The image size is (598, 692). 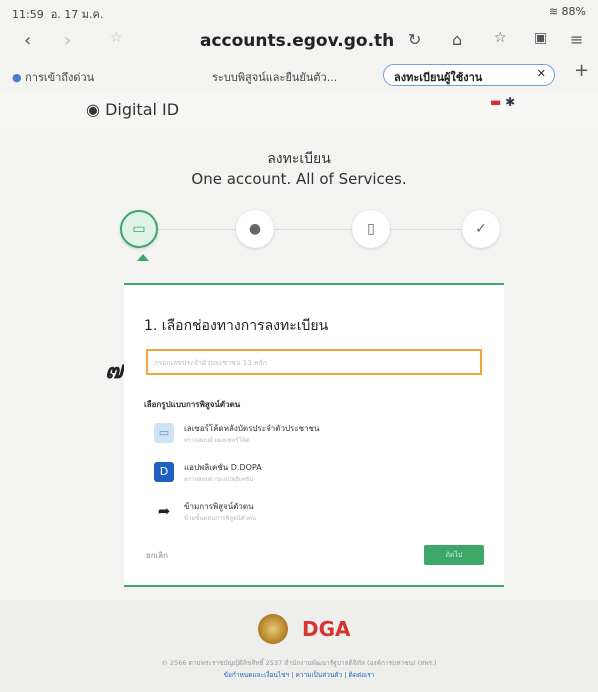 What do you see at coordinates (553, 11) in the screenshot?
I see `wifi-icon: ≋` at bounding box center [553, 11].